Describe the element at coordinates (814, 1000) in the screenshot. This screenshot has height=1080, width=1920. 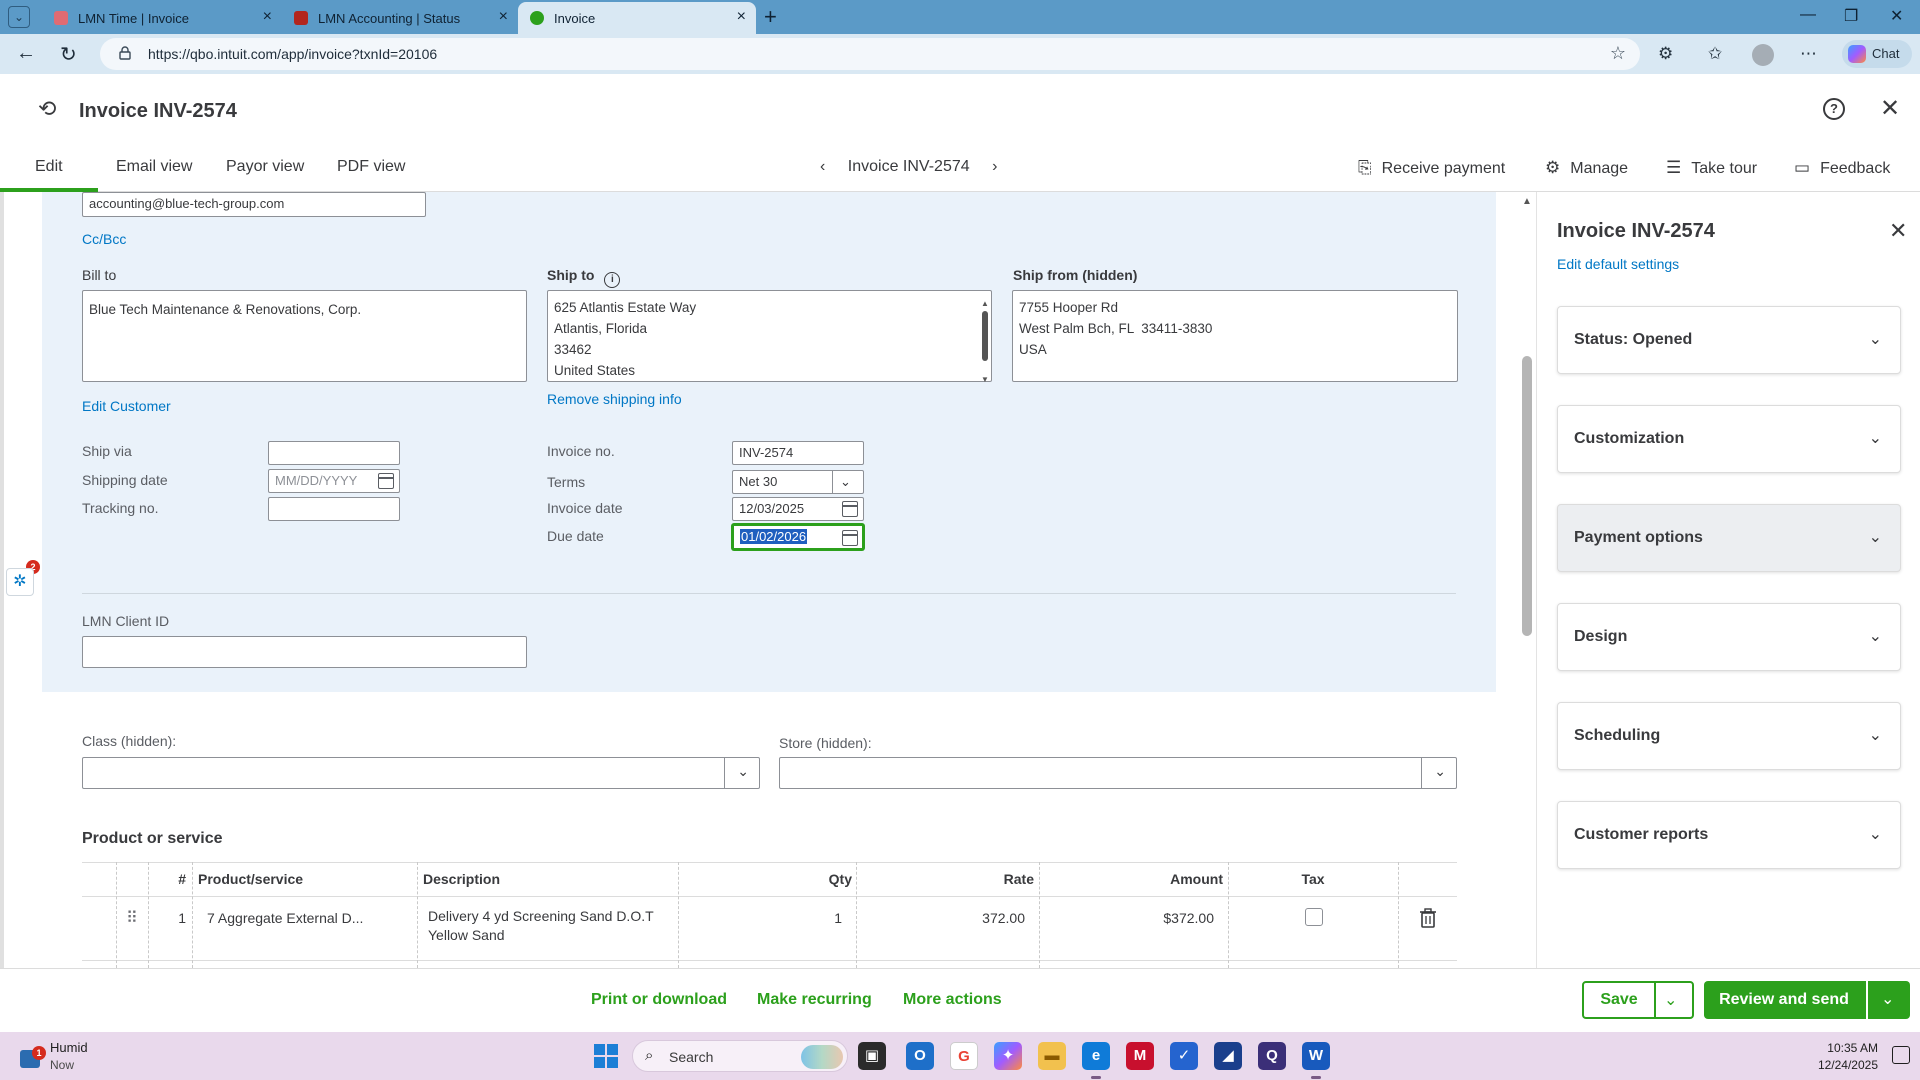
I see `make-recurring-button: Make recurring` at that location.